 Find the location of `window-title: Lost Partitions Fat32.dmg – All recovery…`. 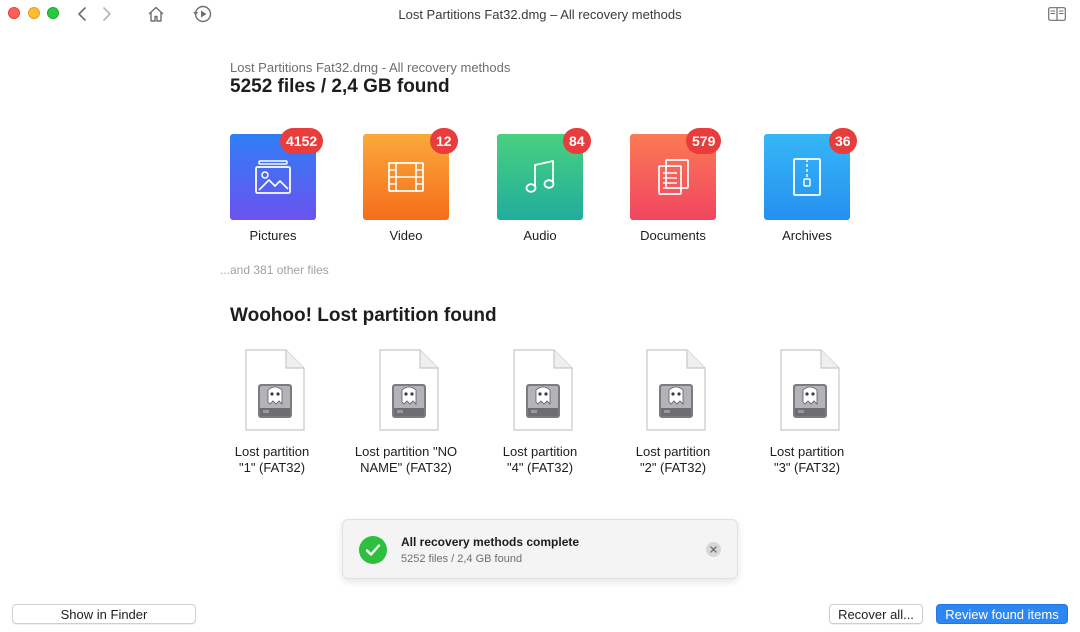

window-title: Lost Partitions Fat32.dmg – All recovery… is located at coordinates (540, 14).